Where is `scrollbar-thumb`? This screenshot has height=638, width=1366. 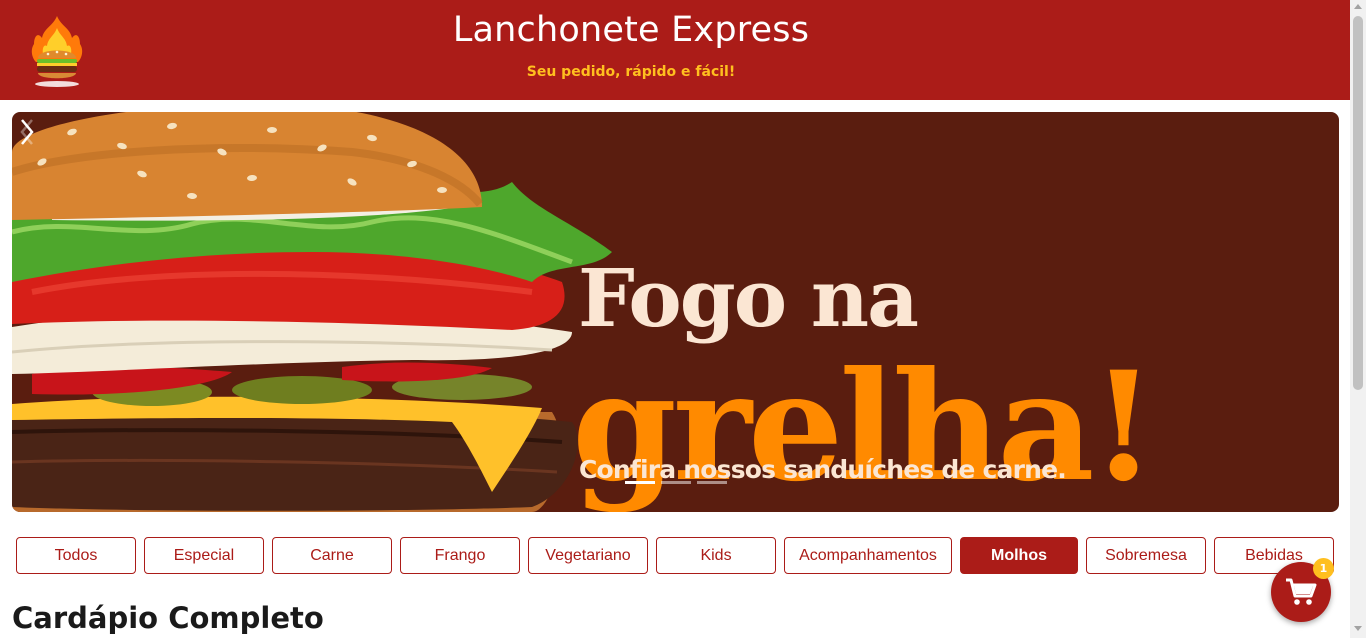 scrollbar-thumb is located at coordinates (1358, 203).